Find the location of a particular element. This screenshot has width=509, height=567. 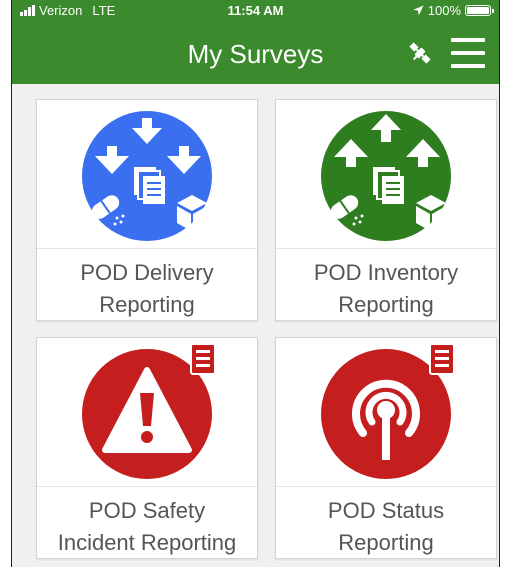

satellite-icon is located at coordinates (420, 53).